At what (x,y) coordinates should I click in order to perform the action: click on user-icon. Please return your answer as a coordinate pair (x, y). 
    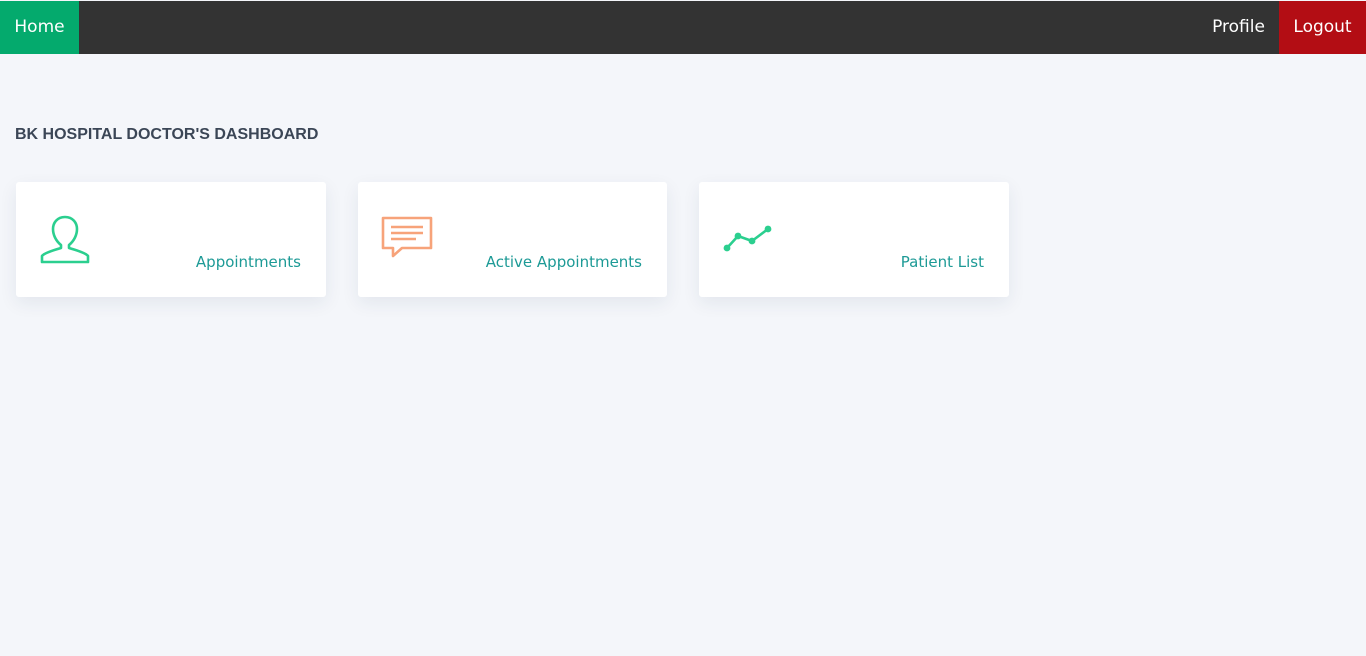
    Looking at the image, I should click on (65, 240).